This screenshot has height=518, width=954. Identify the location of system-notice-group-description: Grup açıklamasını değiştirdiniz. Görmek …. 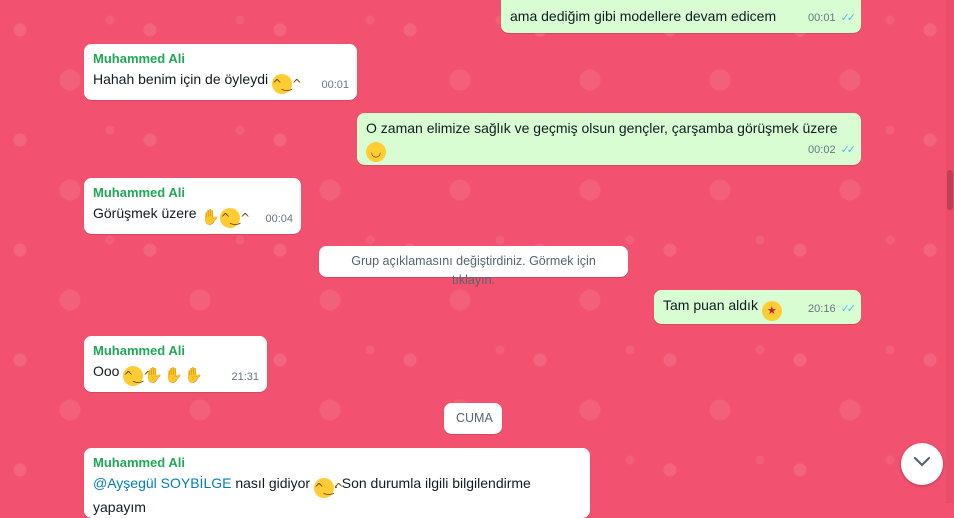
(473, 266).